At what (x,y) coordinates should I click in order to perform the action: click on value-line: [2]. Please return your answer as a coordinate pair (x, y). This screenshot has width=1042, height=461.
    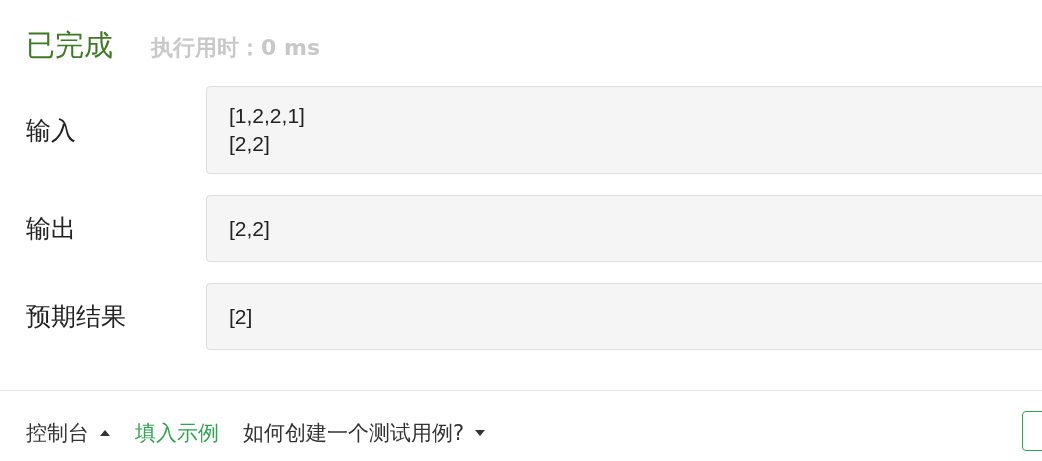
    Looking at the image, I should click on (241, 316).